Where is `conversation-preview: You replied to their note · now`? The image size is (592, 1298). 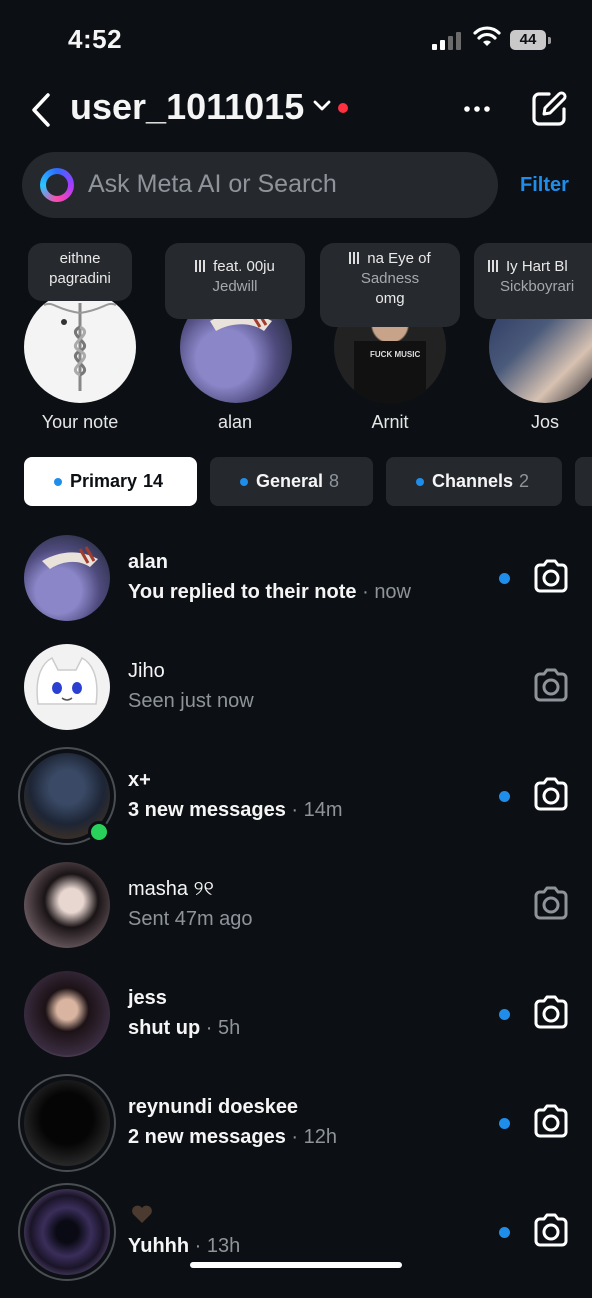
conversation-preview: You replied to their note · now is located at coordinates (269, 592).